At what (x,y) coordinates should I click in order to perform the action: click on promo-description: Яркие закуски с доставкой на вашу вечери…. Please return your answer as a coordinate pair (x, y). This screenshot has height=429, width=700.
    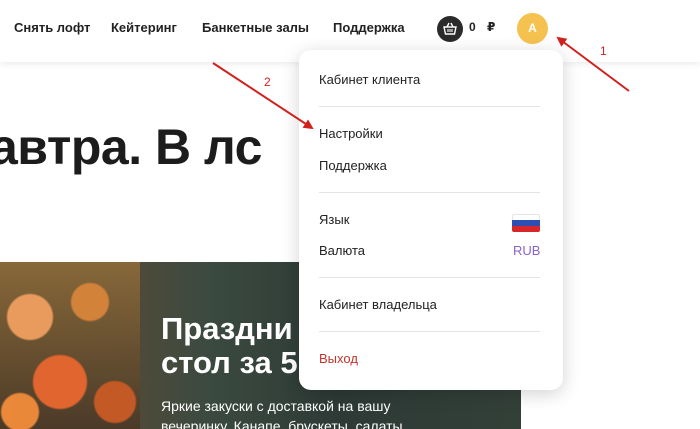
    Looking at the image, I should click on (282, 412).